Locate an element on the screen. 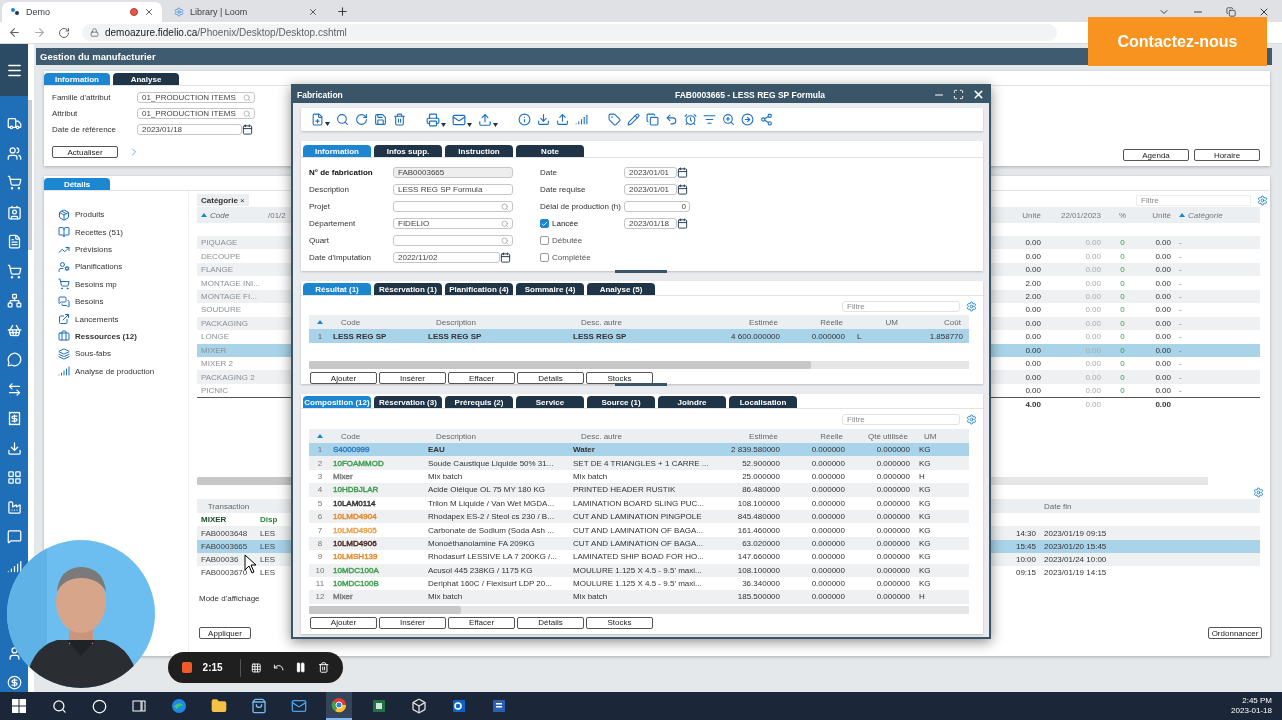  tab: Réservation (3) is located at coordinates (408, 402).